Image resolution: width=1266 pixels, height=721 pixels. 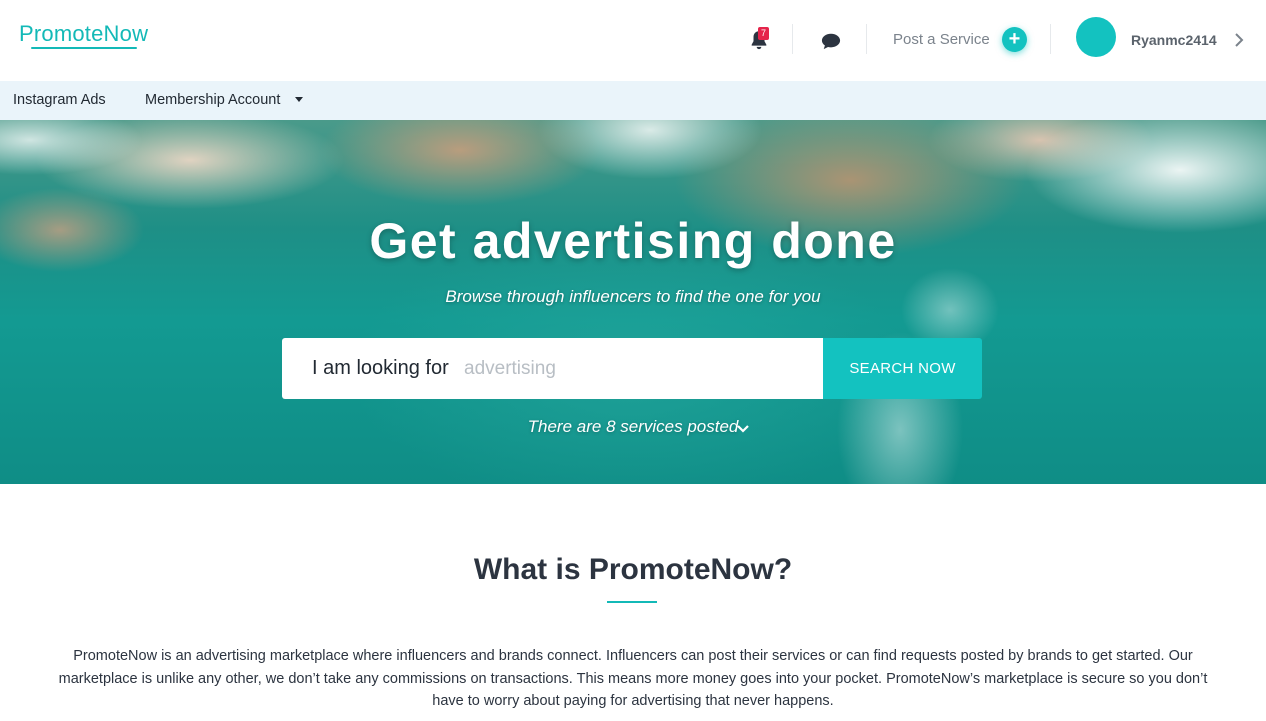 I want to click on top-header: PromoteNow 7 Post a Service + Ryanmc2414, so click(x=633, y=40).